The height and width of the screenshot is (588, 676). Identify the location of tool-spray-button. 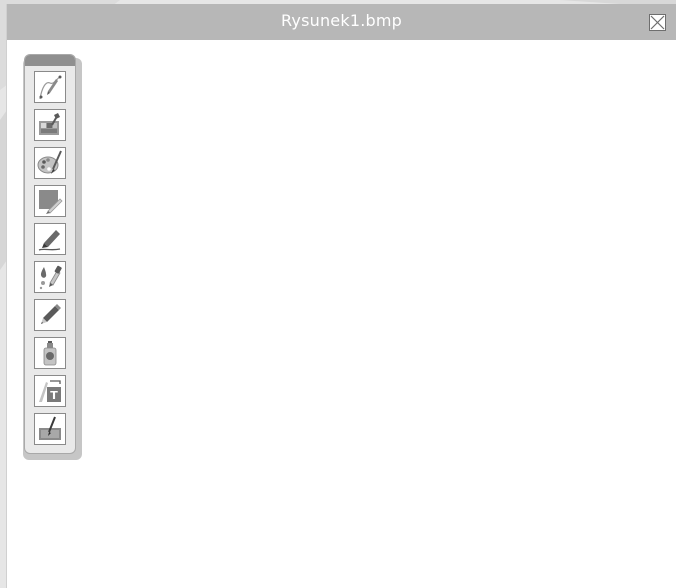
(50, 353).